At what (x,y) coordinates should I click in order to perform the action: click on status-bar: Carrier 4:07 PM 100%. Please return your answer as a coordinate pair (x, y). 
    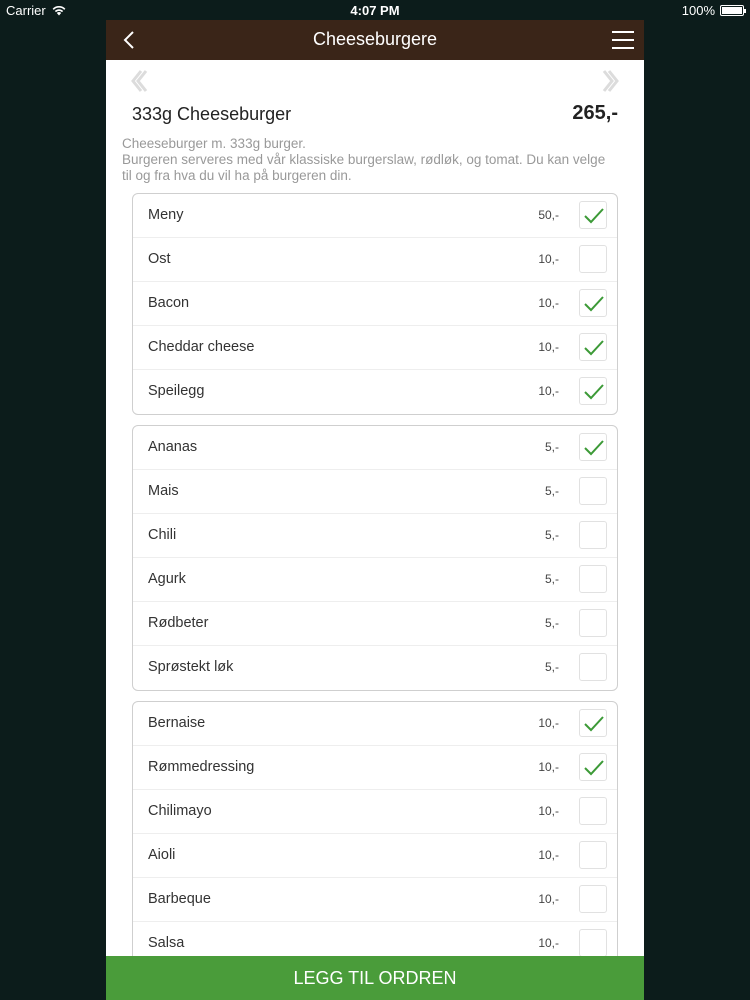
    Looking at the image, I should click on (375, 10).